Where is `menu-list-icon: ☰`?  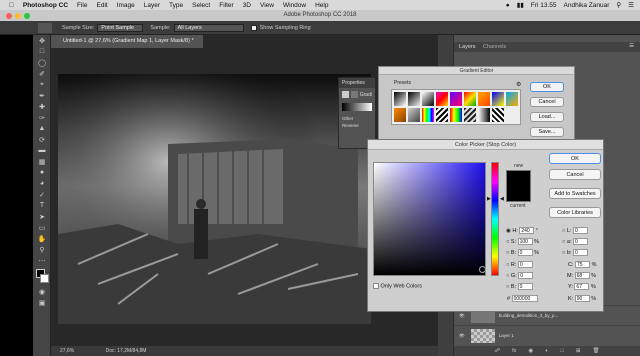 menu-list-icon: ☰ is located at coordinates (631, 5).